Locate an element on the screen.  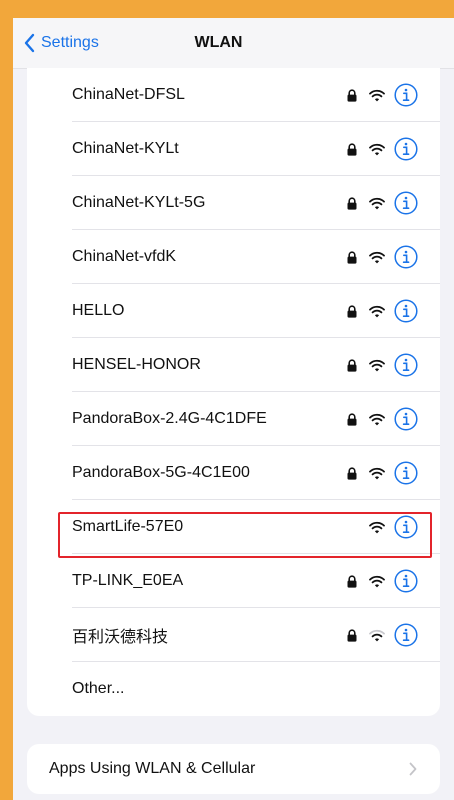
wifi-weak-icon is located at coordinates (377, 635).